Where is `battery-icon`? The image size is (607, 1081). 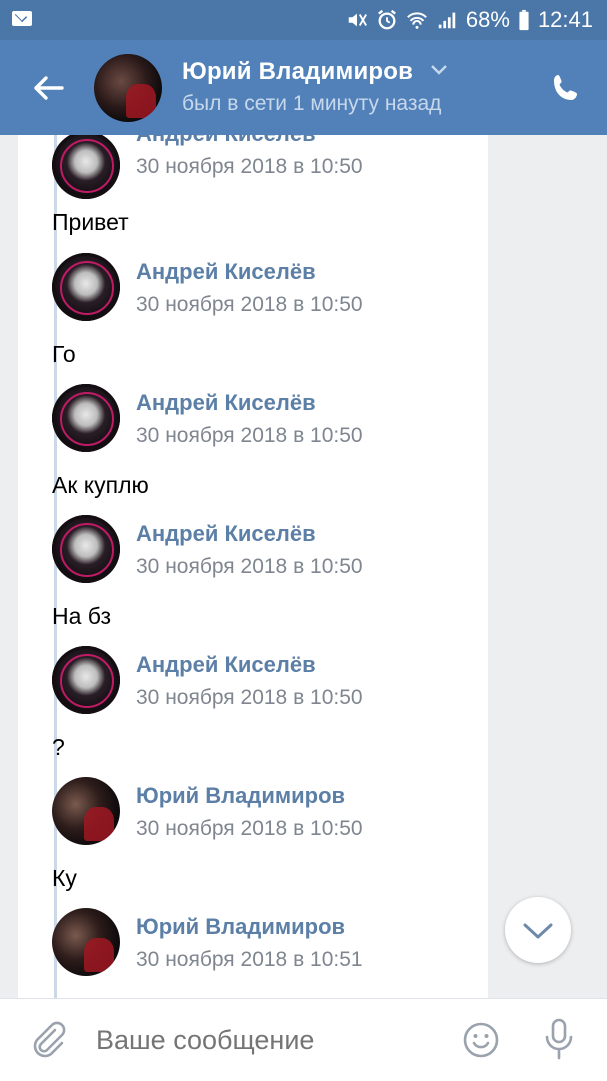 battery-icon is located at coordinates (524, 20).